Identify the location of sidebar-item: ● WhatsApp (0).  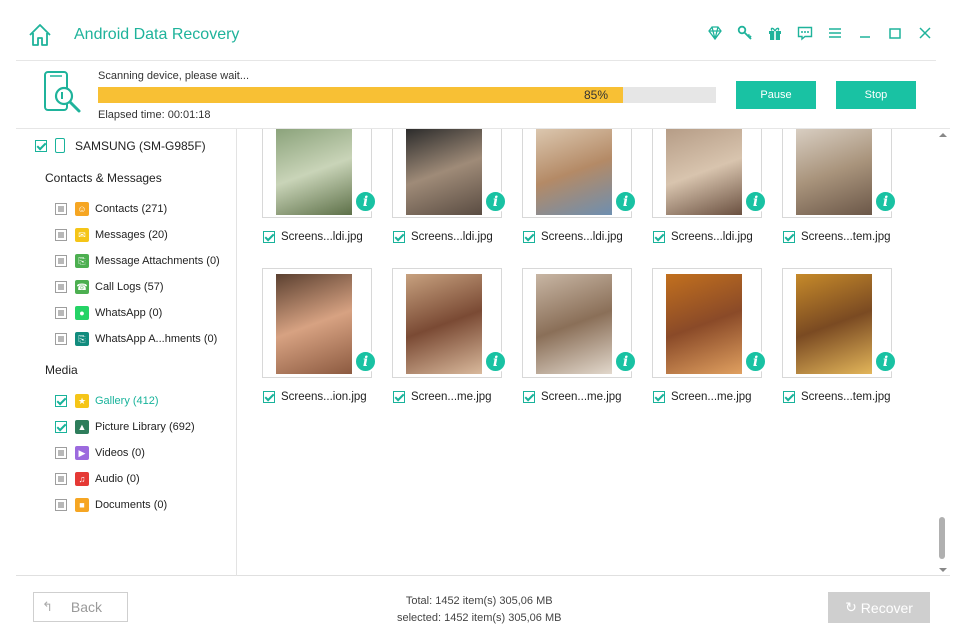
(108, 313).